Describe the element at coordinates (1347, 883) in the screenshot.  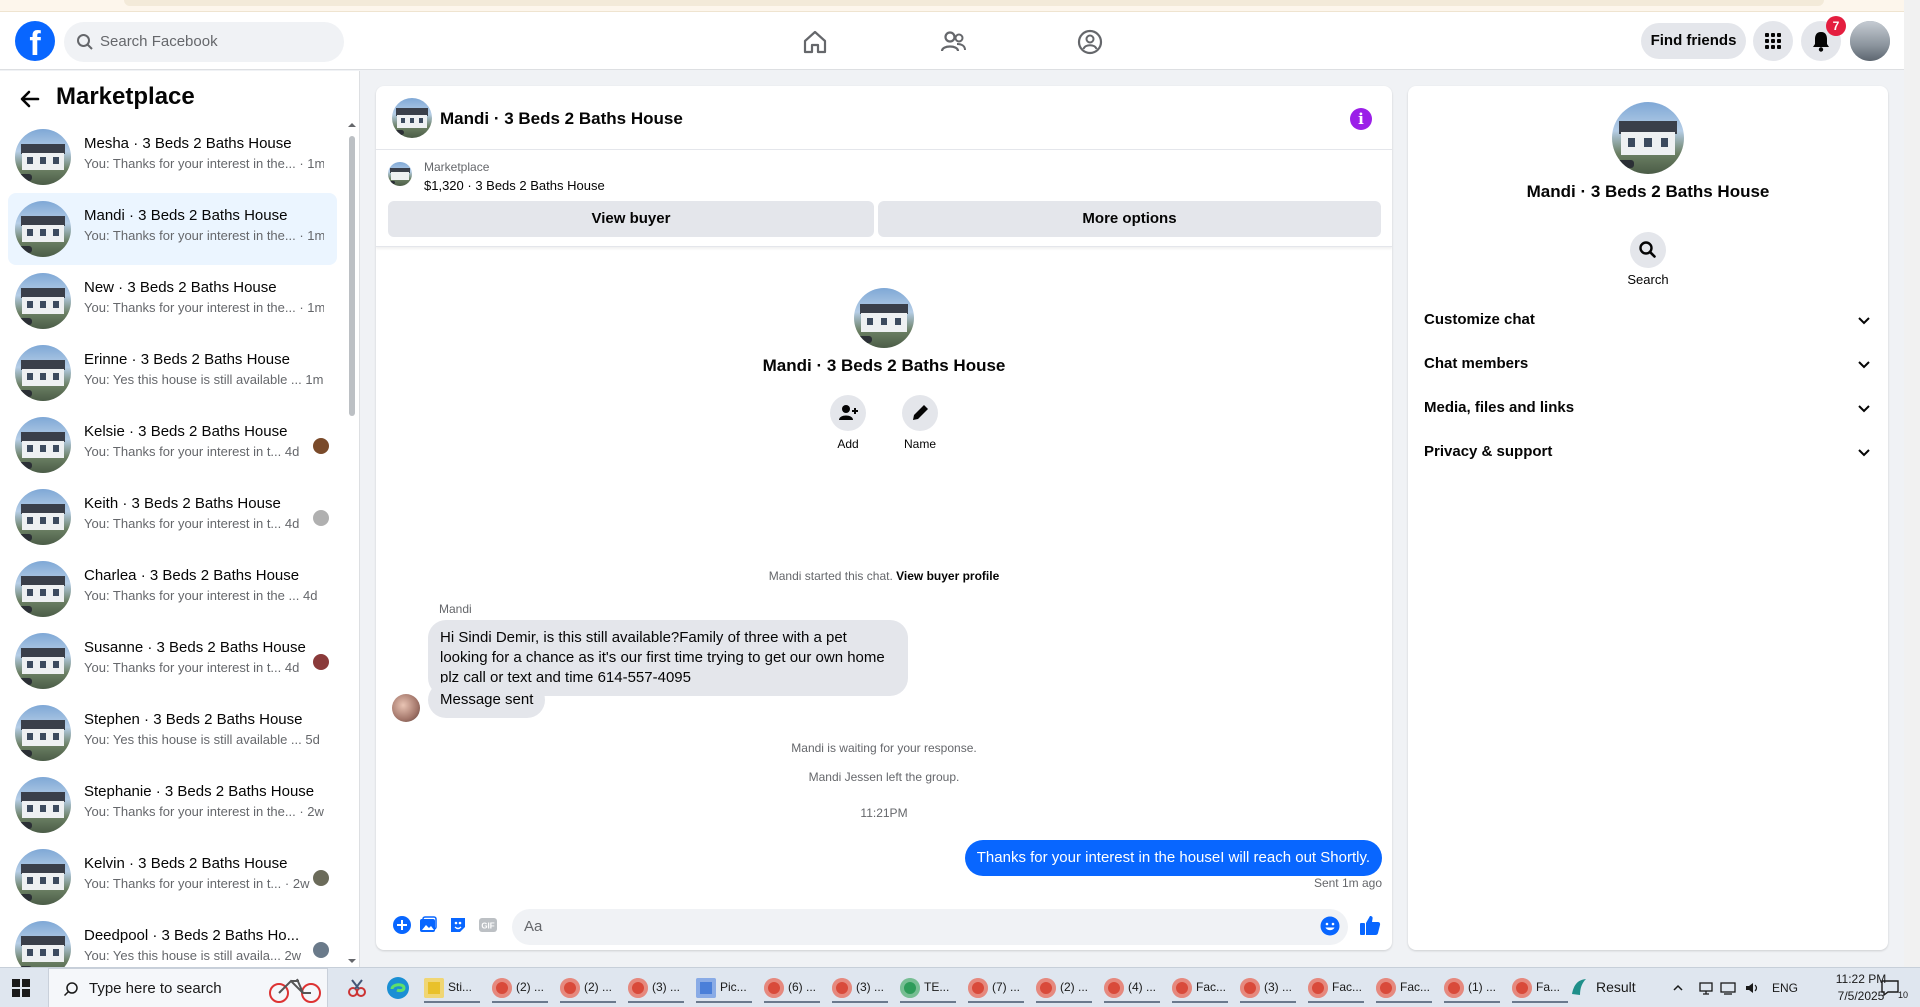
I see `sent-status: Sent 1m ago` at that location.